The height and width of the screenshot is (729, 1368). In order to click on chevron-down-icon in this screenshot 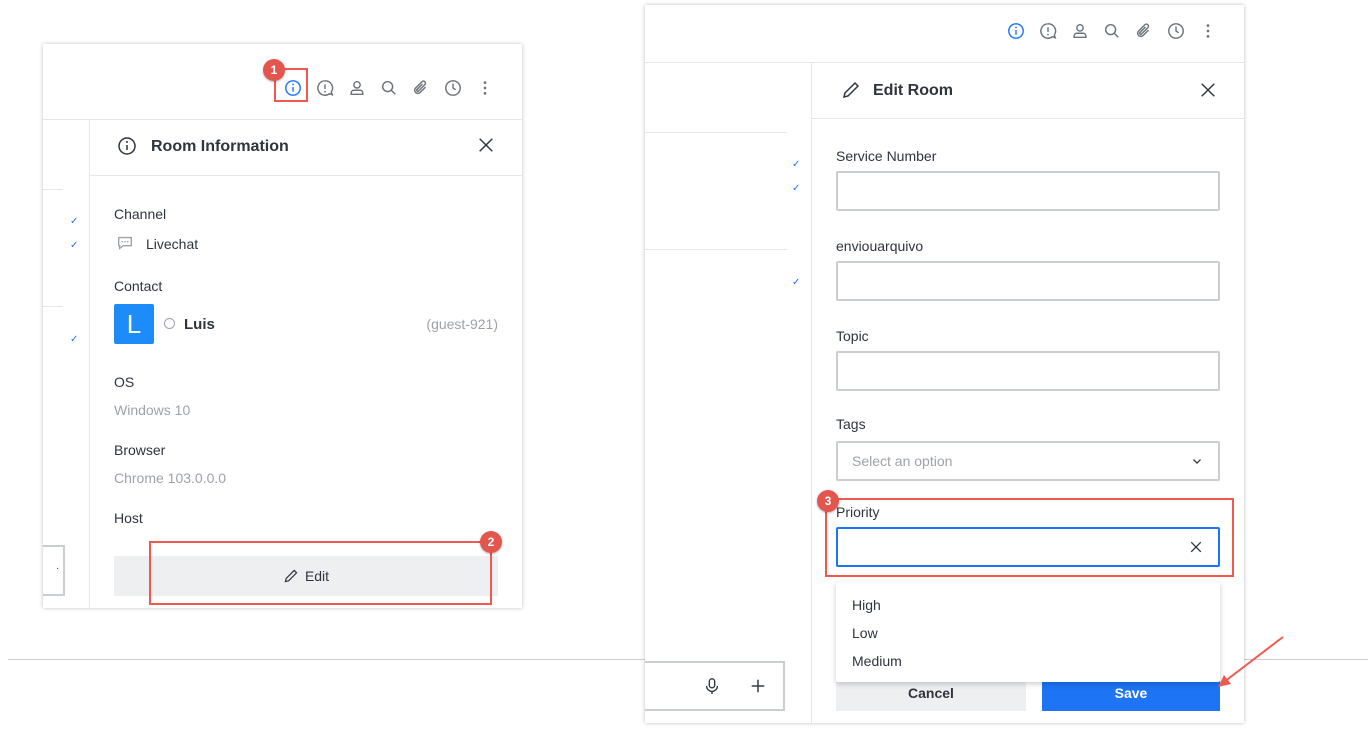, I will do `click(1197, 461)`.